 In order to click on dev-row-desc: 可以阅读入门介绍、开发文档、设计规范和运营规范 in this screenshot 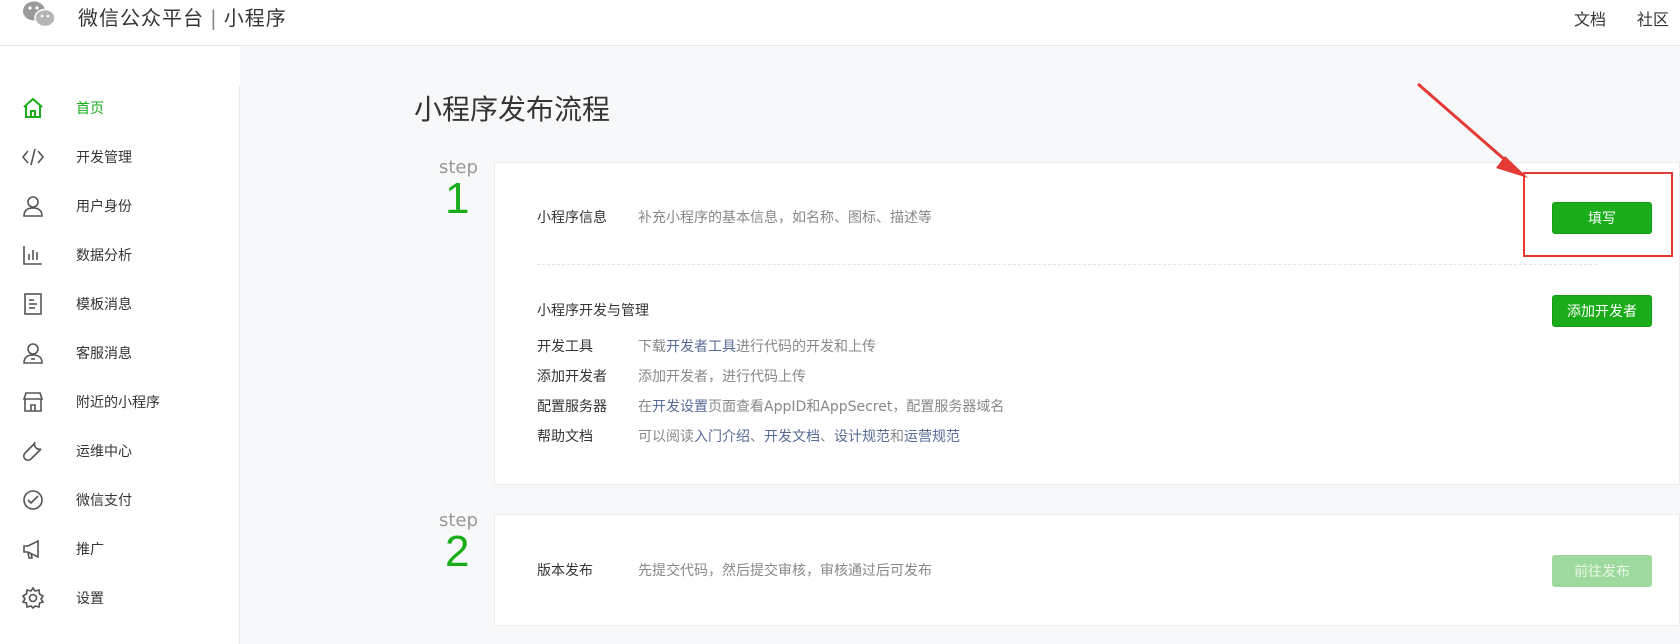, I will do `click(799, 436)`.